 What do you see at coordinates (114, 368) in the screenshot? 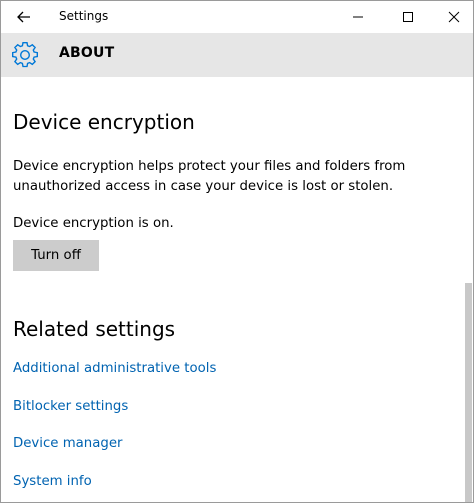
I see `link-additional-admin-tools: Additional administrative tools` at bounding box center [114, 368].